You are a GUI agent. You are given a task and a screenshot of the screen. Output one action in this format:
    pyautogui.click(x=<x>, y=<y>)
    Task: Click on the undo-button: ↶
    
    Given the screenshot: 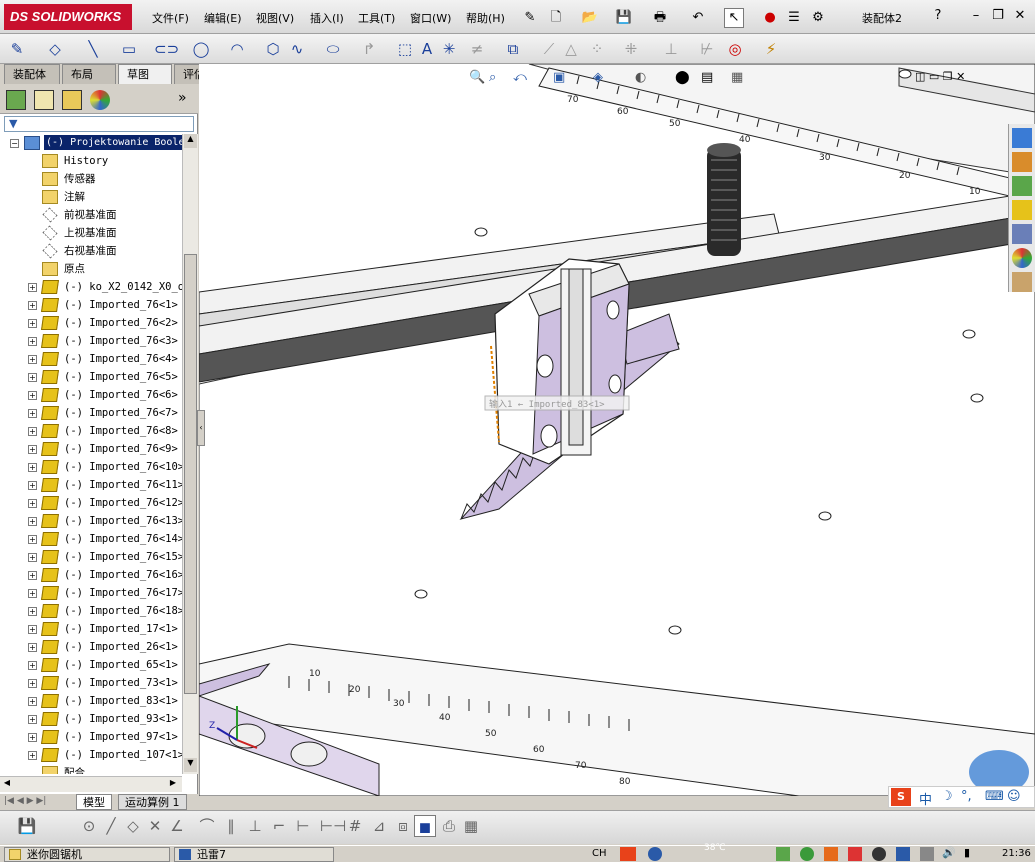 What is the action you would take?
    pyautogui.click(x=698, y=18)
    